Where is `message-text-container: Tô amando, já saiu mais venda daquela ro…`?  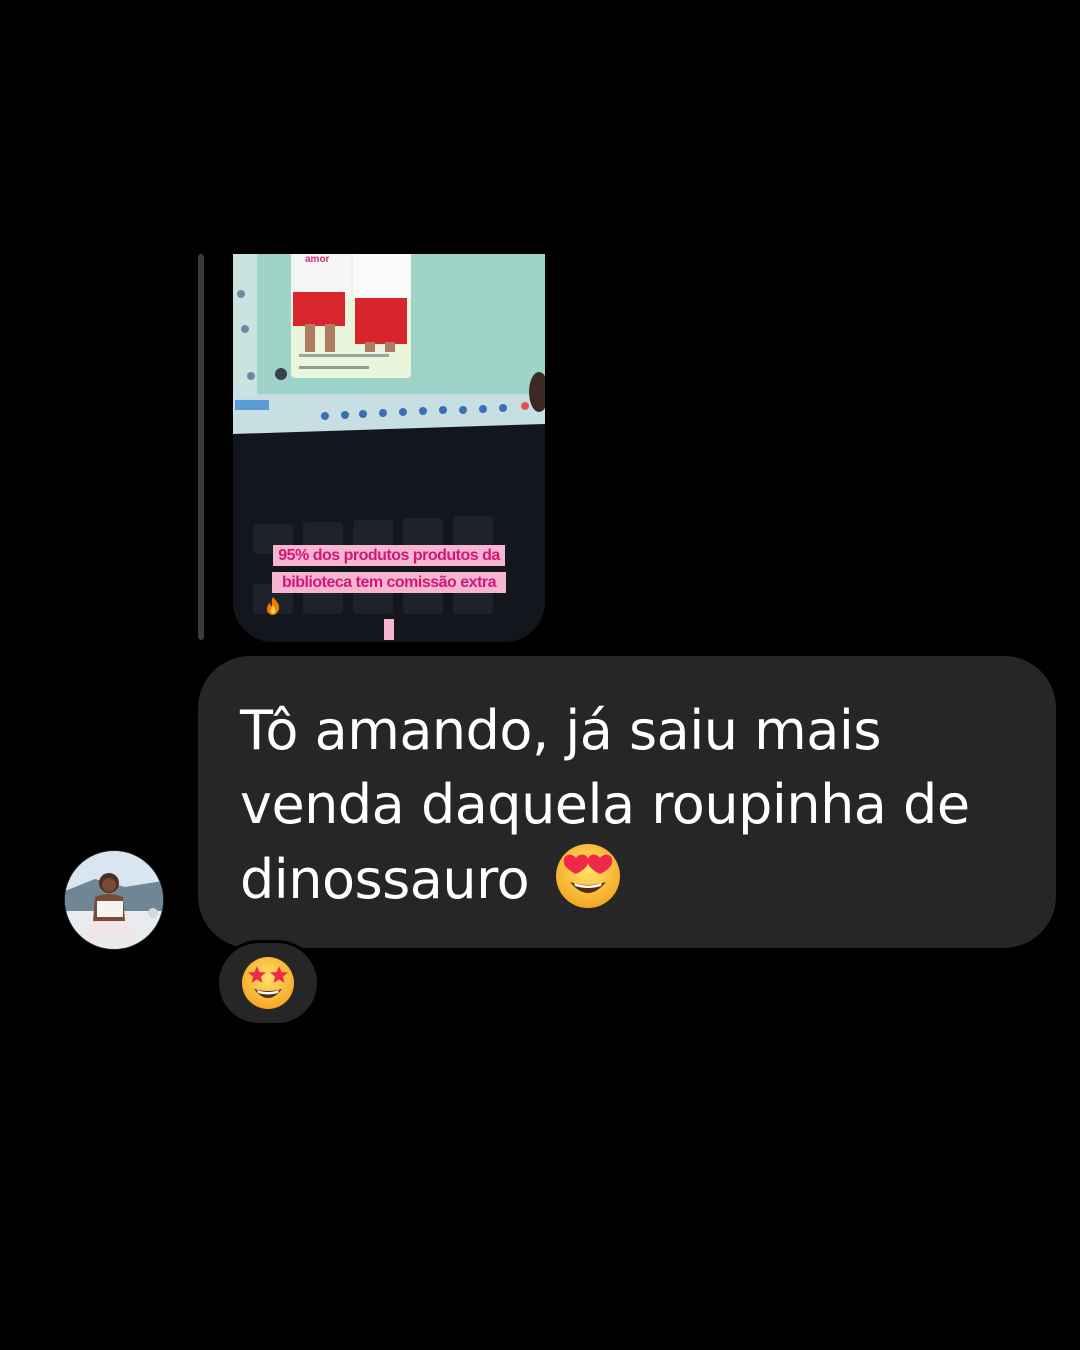
message-text-container: Tô amando, já saiu mais venda daquela ro… is located at coordinates (627, 811).